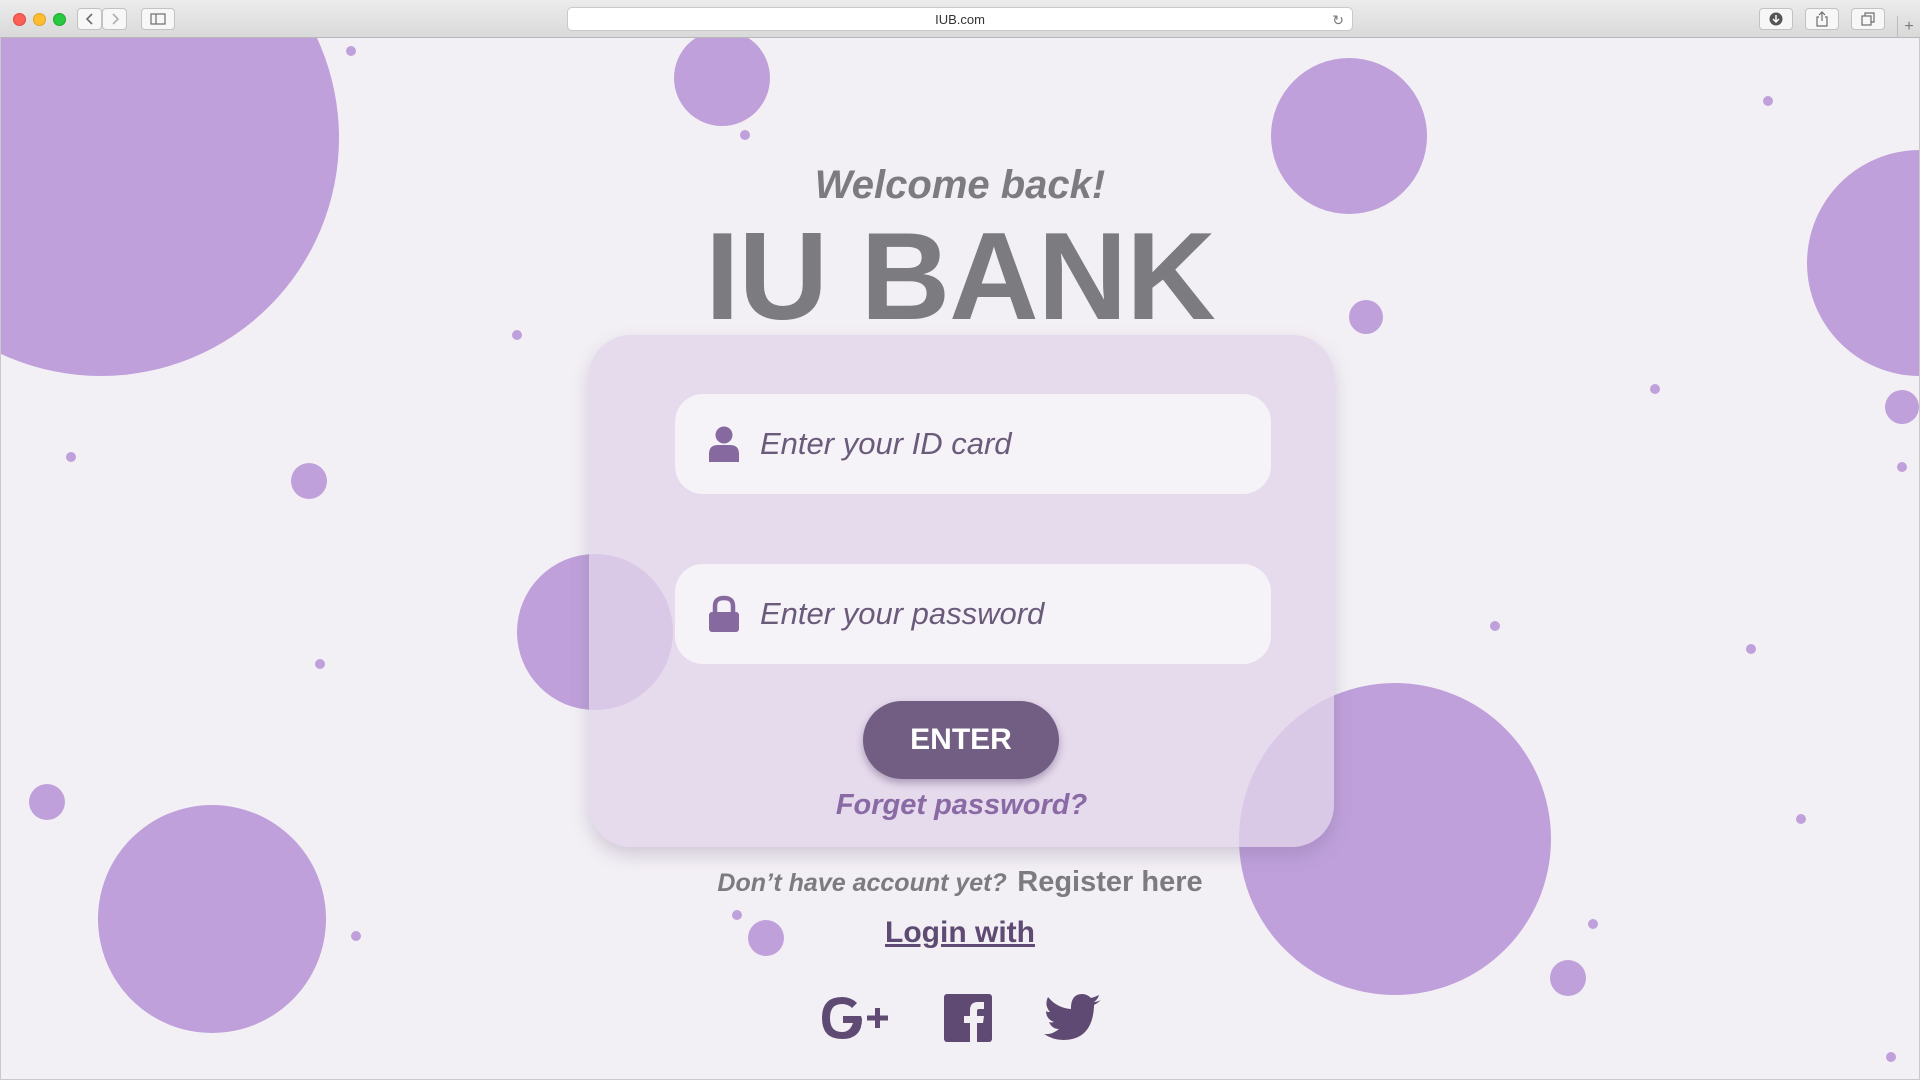 This screenshot has width=1920, height=1080. Describe the element at coordinates (862, 883) in the screenshot. I see `register-question: Don’t have account yet?` at that location.